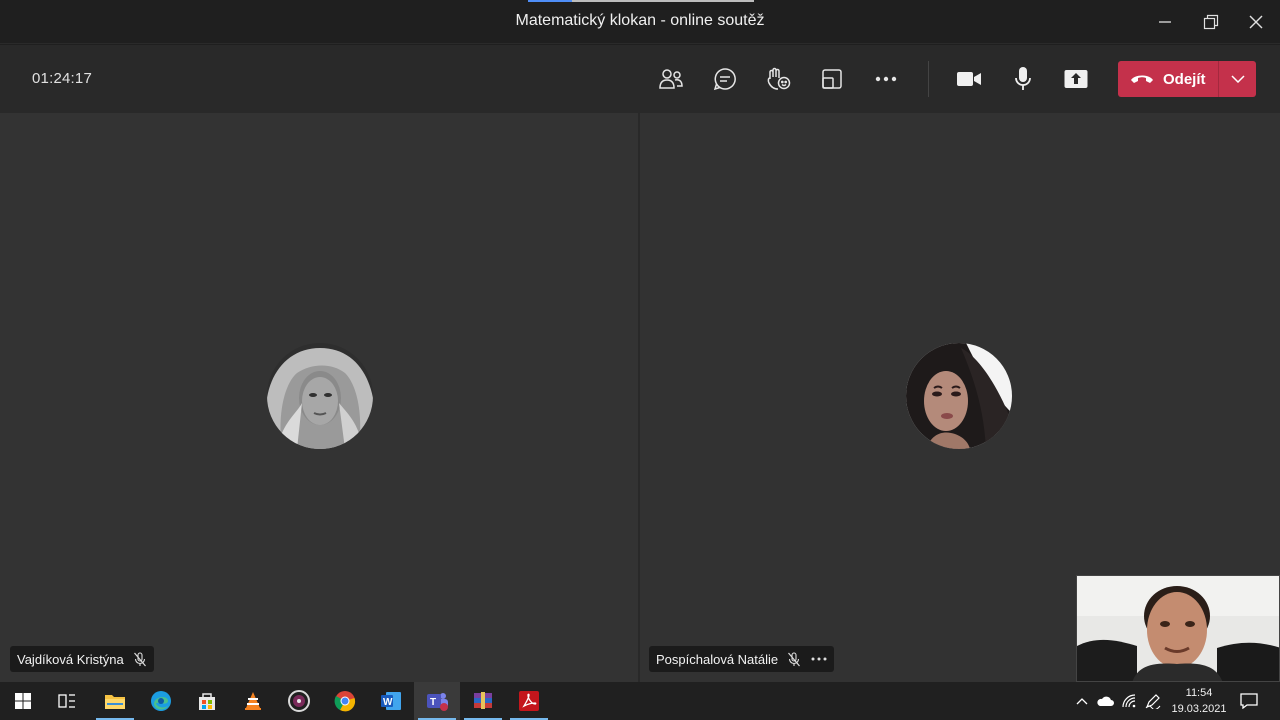  I want to click on raise-hand-icon, so click(779, 78).